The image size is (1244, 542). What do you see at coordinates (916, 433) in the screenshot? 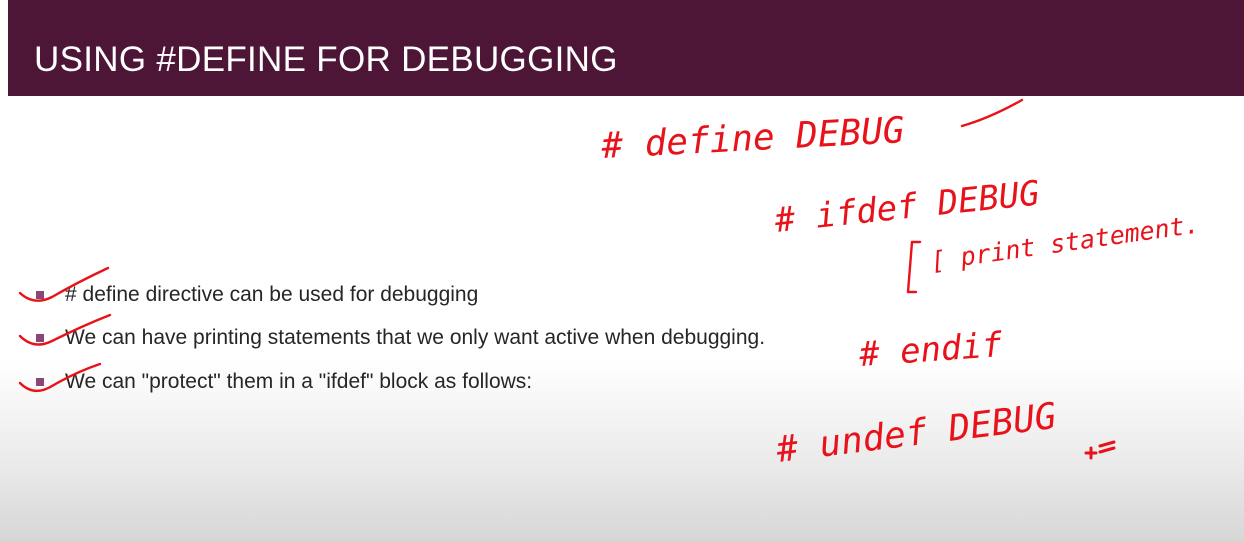
I see `ink-undef-debug: # undef DEBUG` at bounding box center [916, 433].